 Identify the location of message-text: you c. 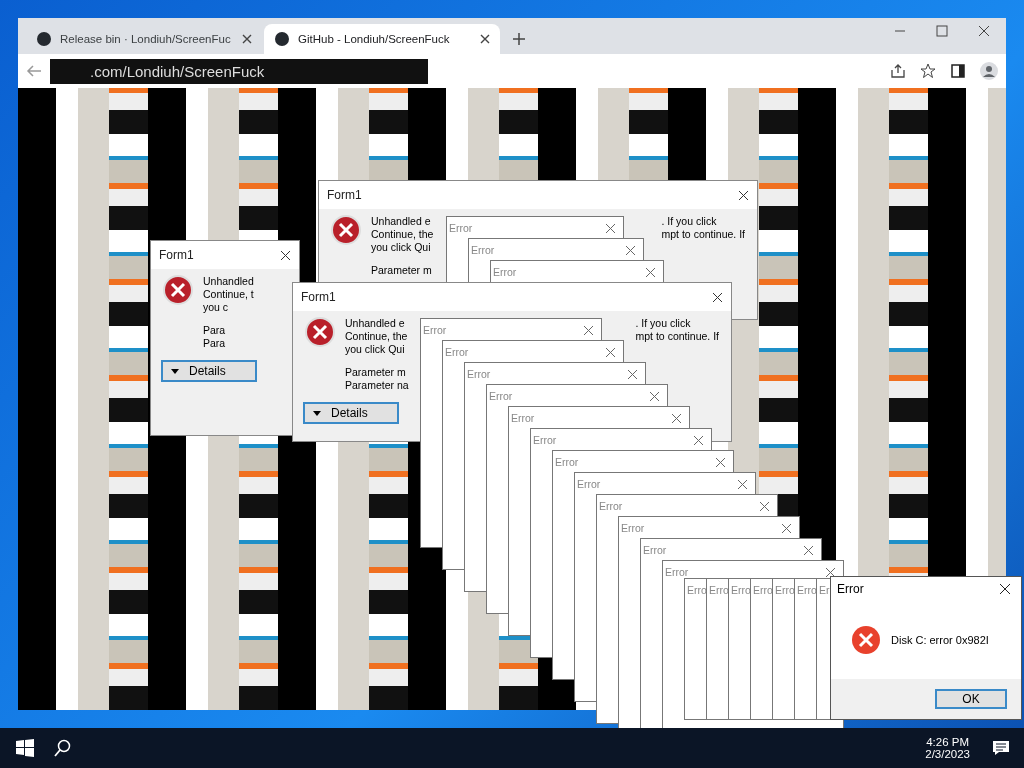
(216, 307).